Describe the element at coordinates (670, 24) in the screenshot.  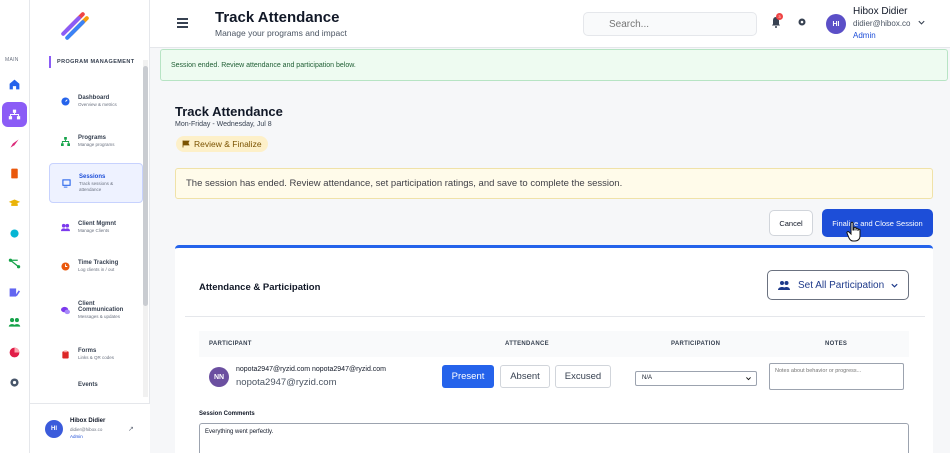
I see `search-input` at that location.